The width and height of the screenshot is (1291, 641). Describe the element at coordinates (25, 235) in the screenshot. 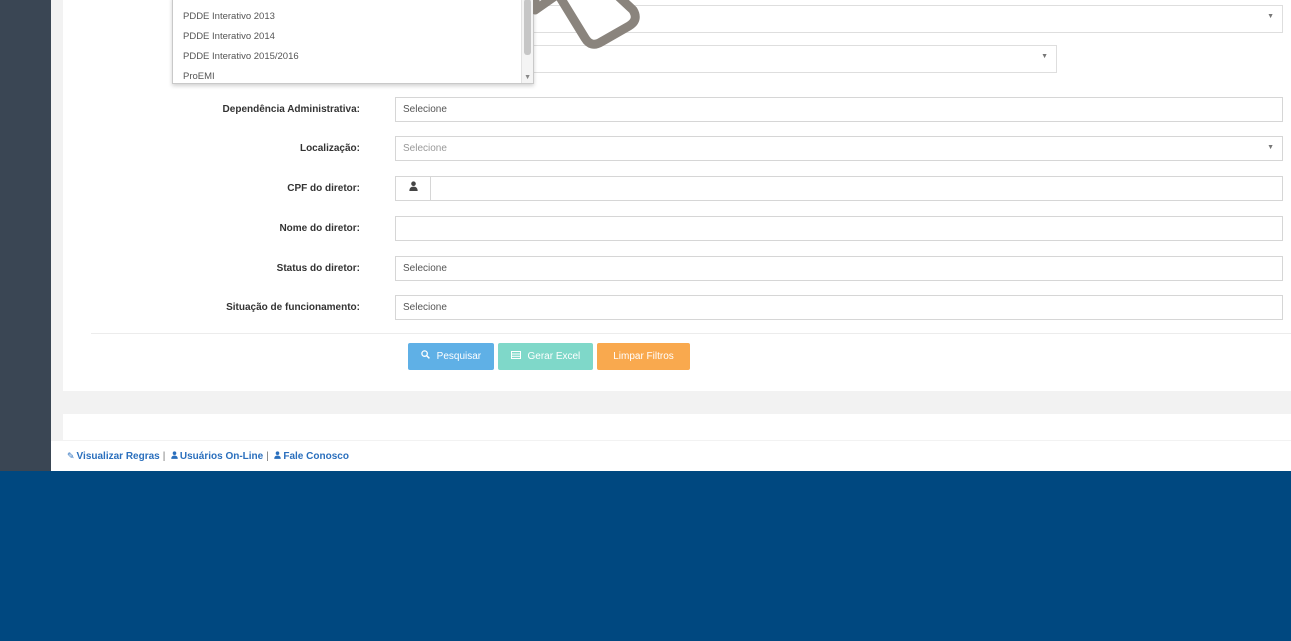

I see `left-sidebar` at that location.